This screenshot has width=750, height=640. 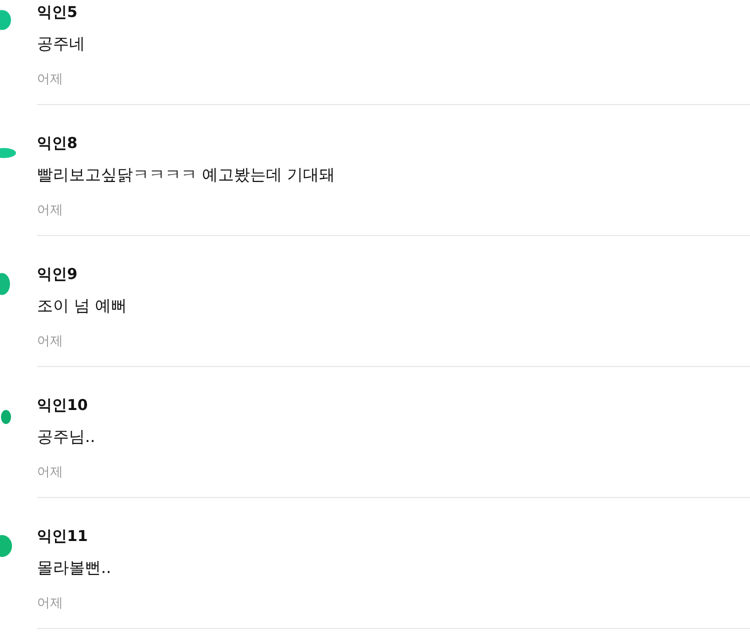 I want to click on author-name: 익인11, so click(x=63, y=536).